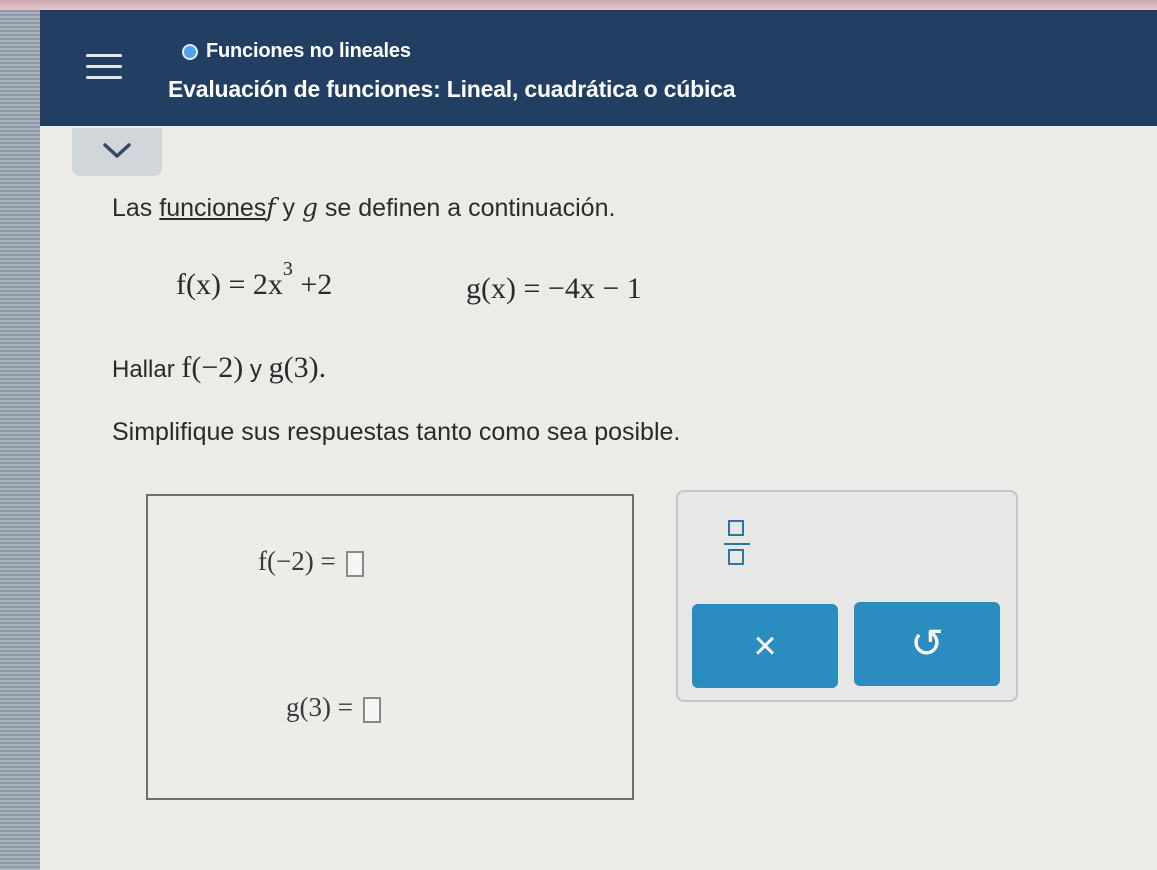 This screenshot has height=870, width=1157. What do you see at coordinates (354, 563) in the screenshot?
I see `f-answer-input` at bounding box center [354, 563].